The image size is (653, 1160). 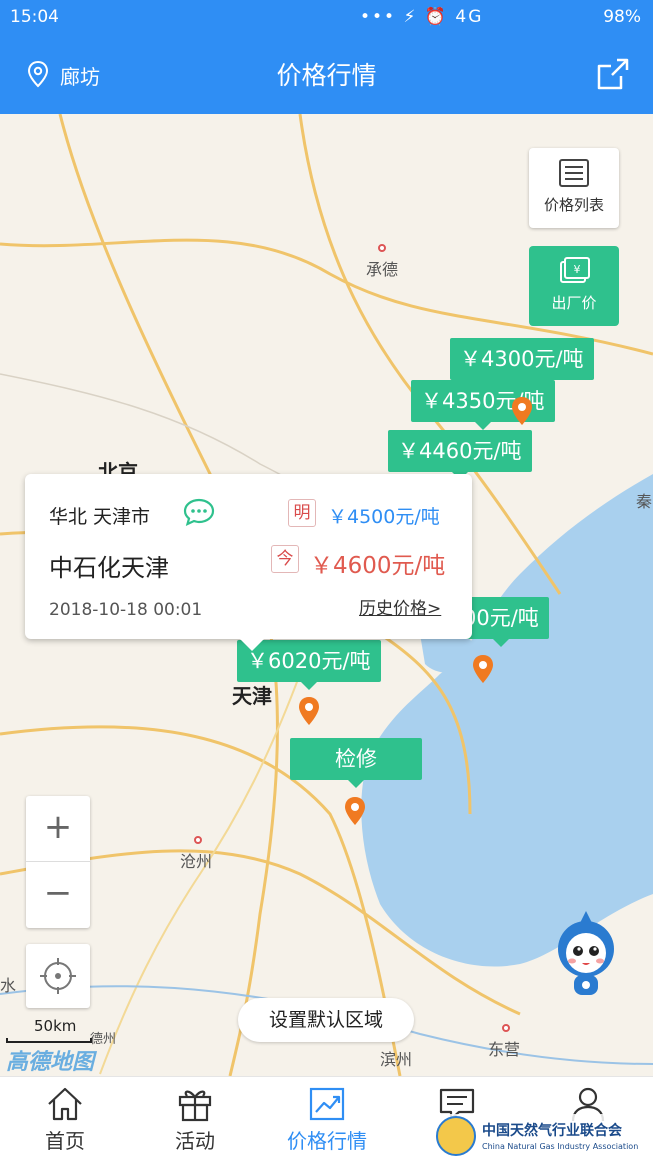 I want to click on map-scale-label: 50km, so click(x=55, y=1026).